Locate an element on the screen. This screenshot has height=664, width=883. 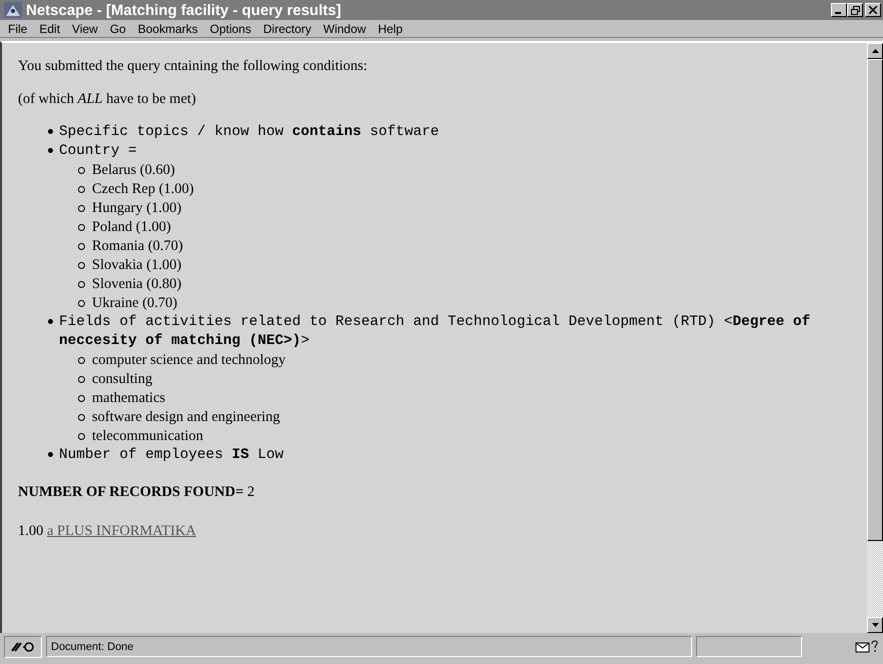
condition-text: Country = is located at coordinates (98, 151).